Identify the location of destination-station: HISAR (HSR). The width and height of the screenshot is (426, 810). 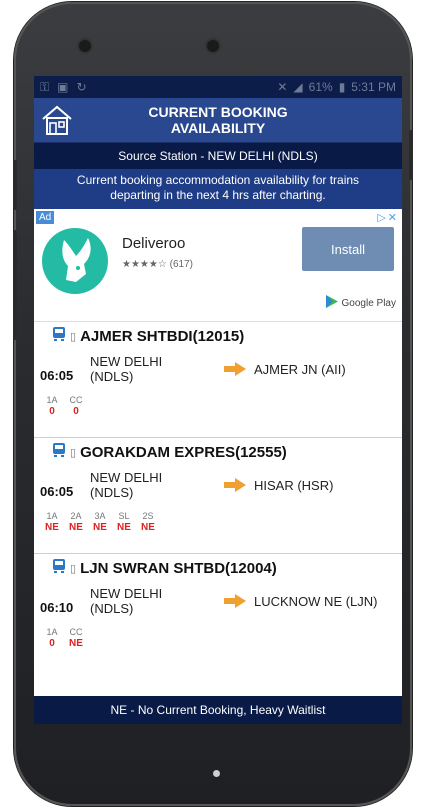
(294, 485).